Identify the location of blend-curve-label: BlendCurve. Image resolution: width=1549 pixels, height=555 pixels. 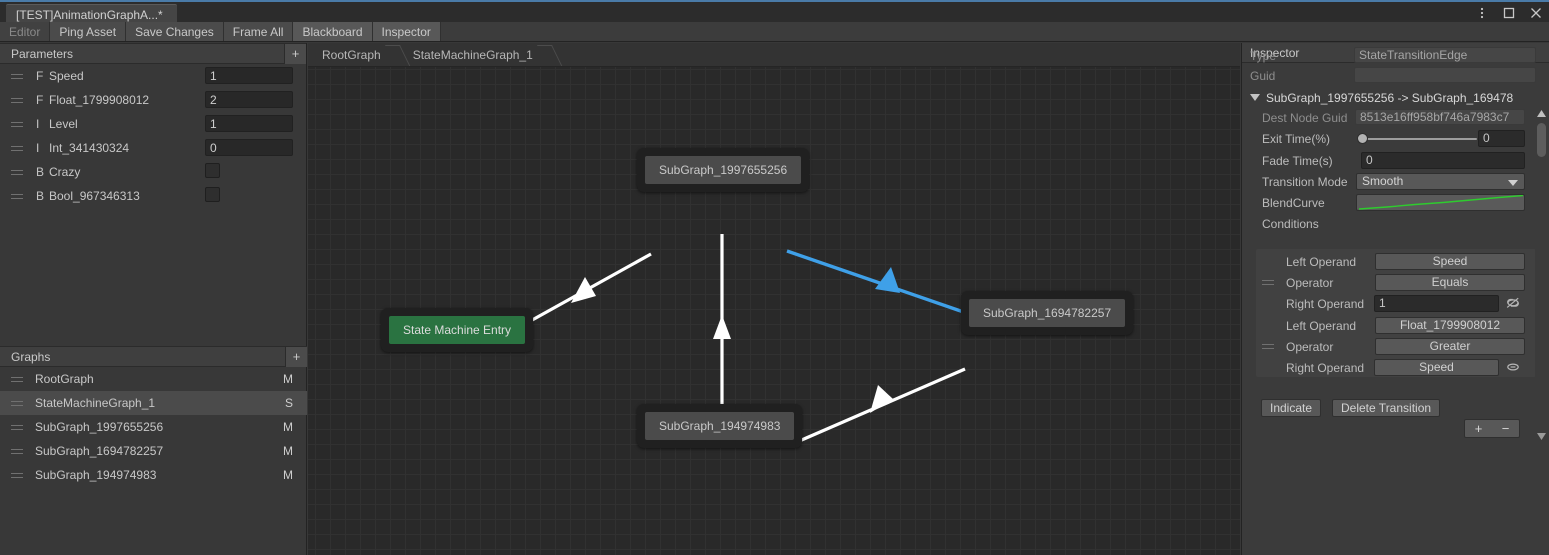
(1293, 202).